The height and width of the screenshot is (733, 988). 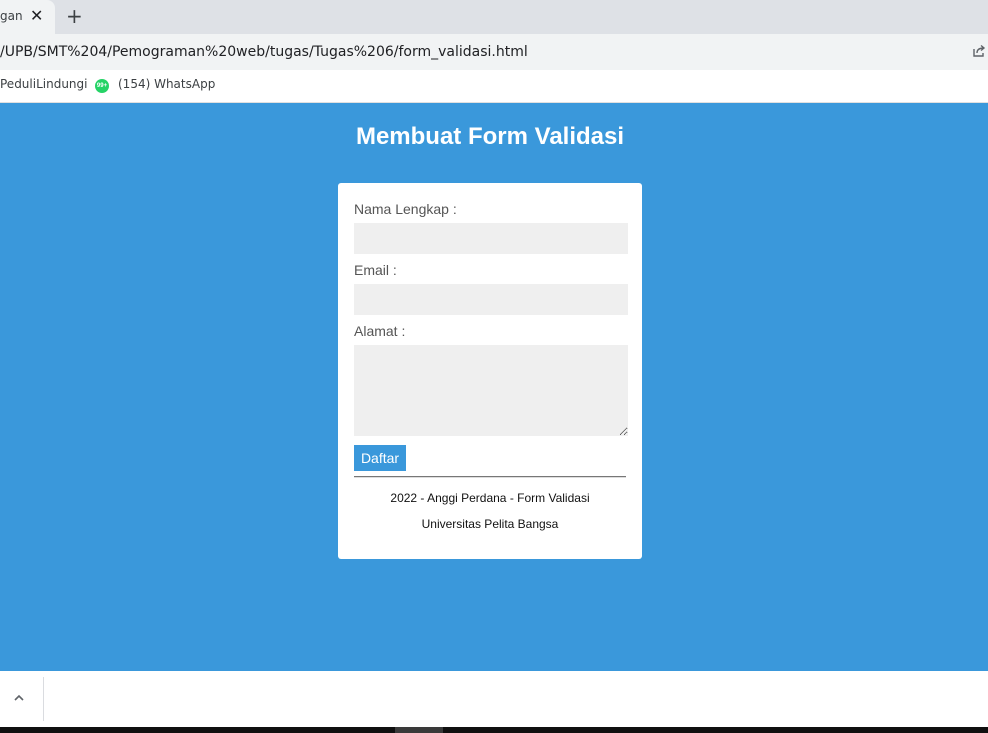 I want to click on taskbar, so click(x=494, y=730).